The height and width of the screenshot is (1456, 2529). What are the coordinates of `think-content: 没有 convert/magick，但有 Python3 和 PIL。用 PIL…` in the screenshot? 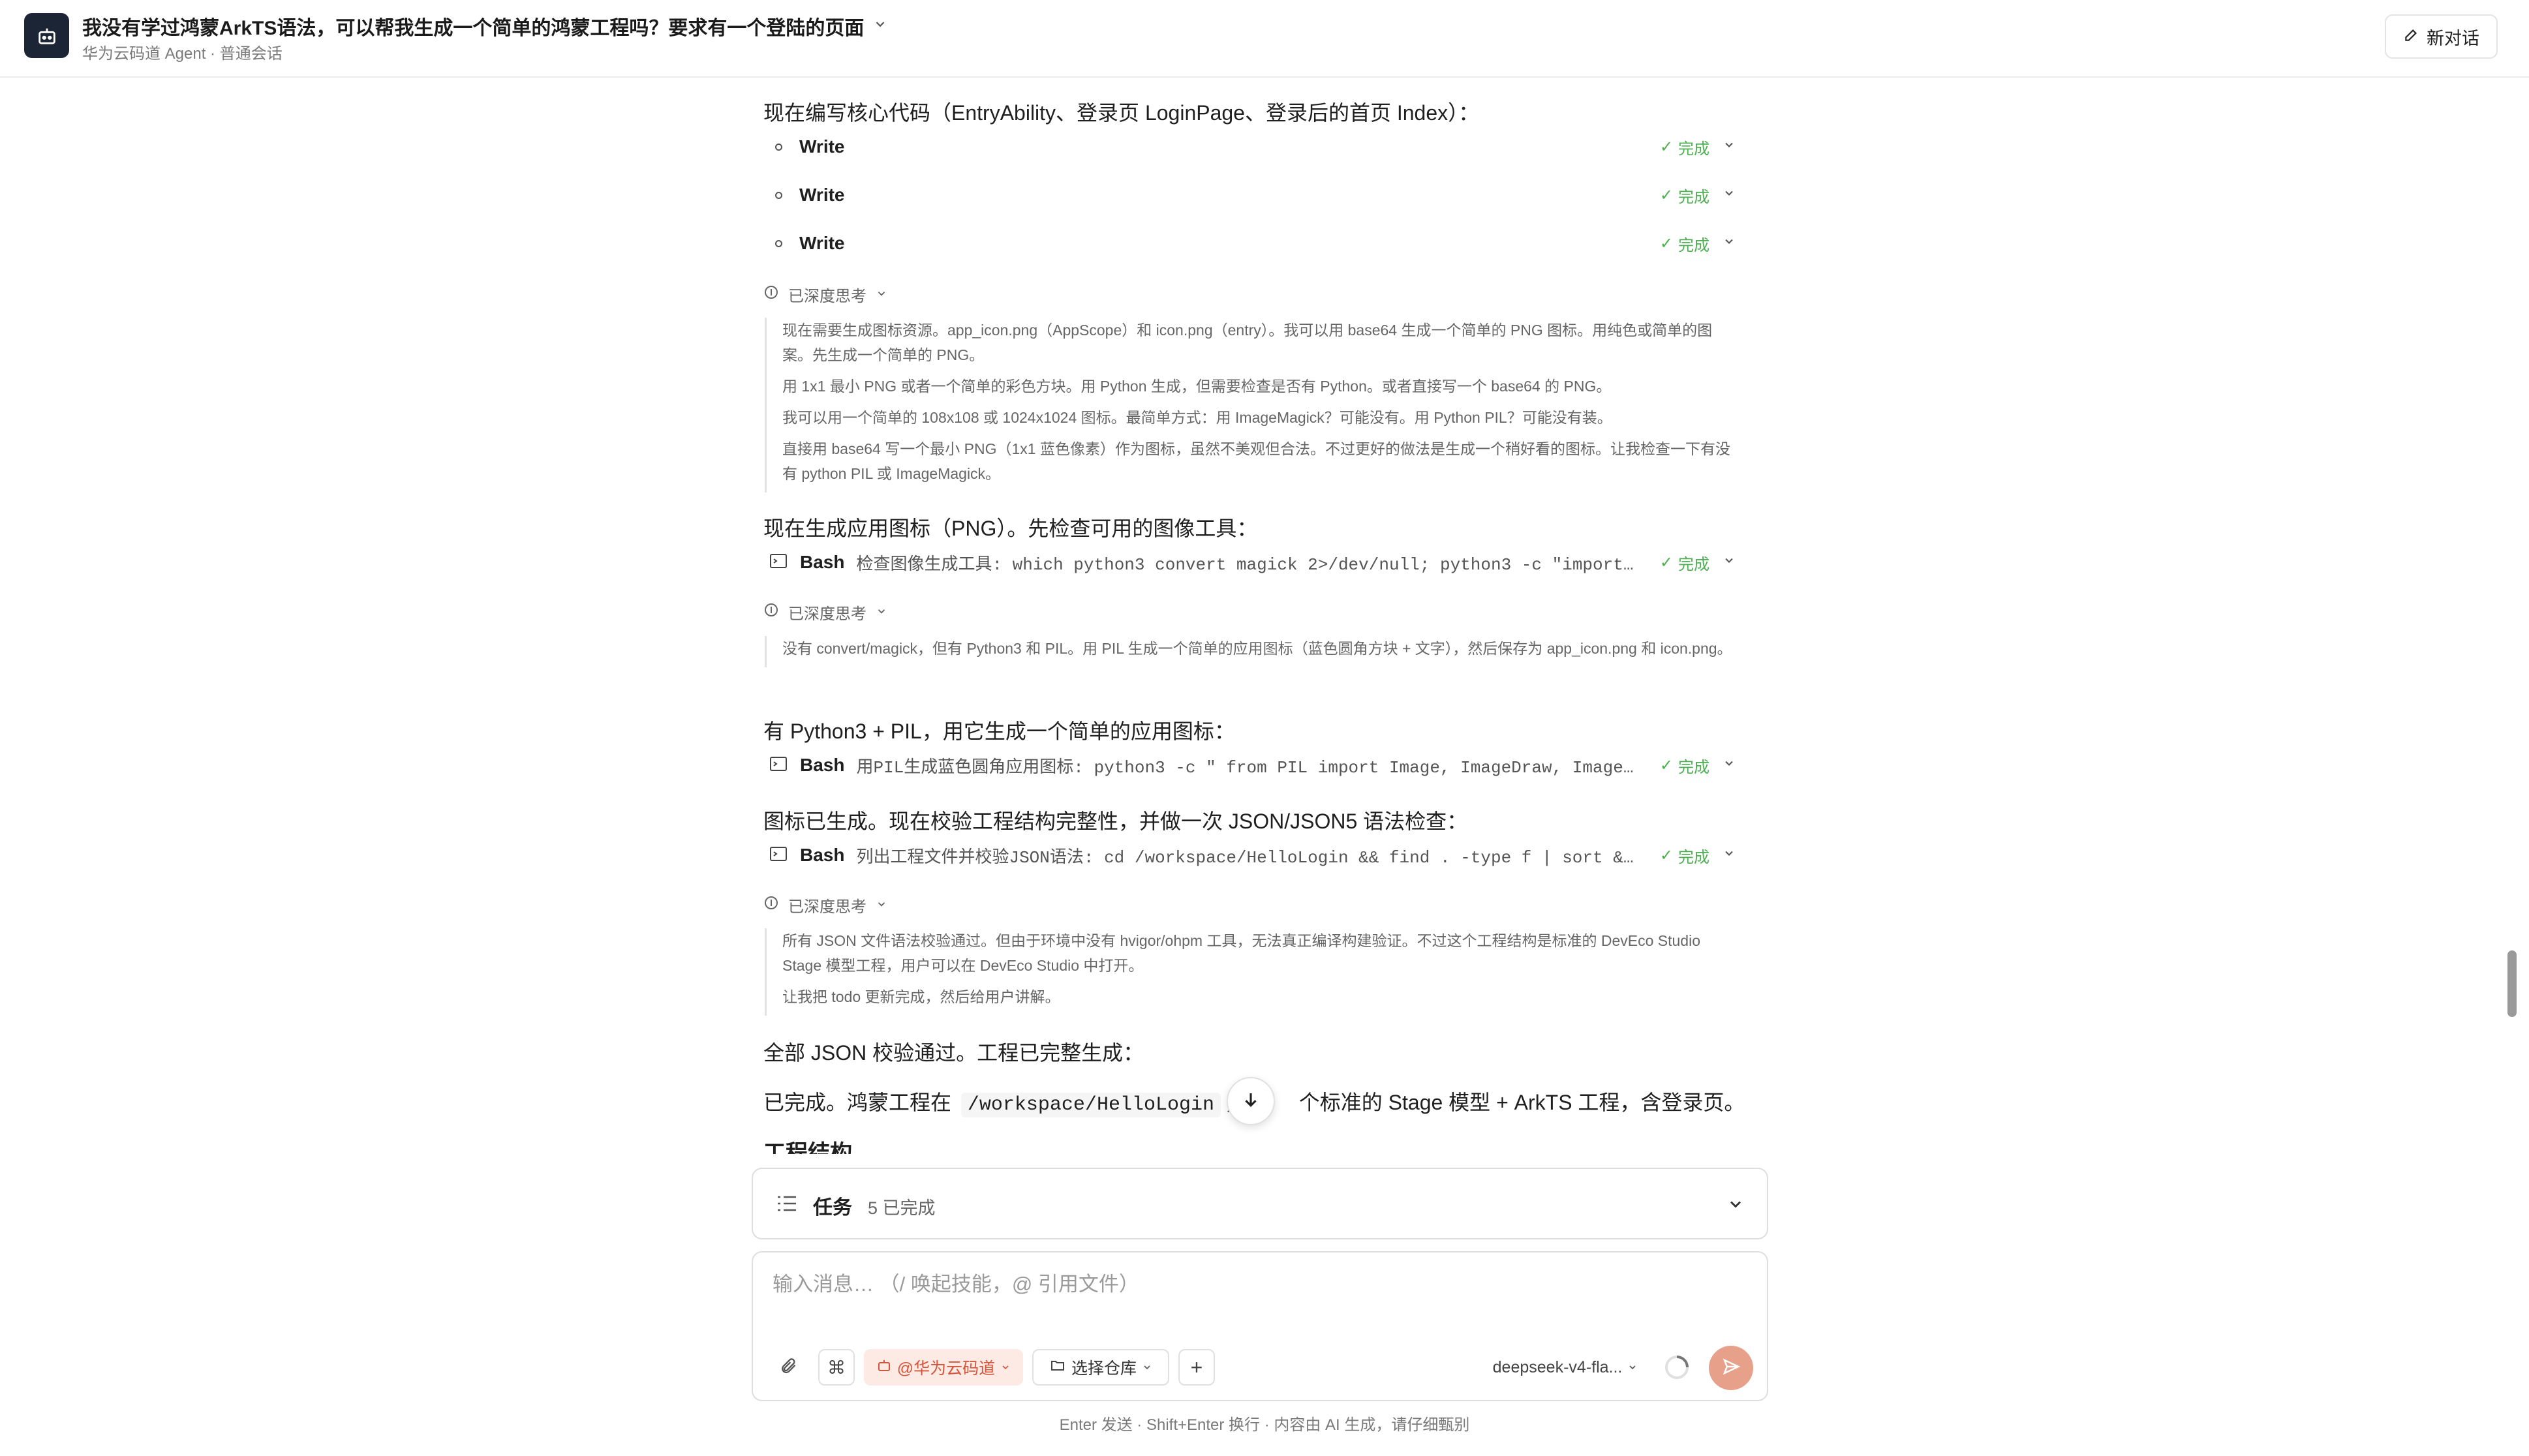 It's located at (1251, 652).